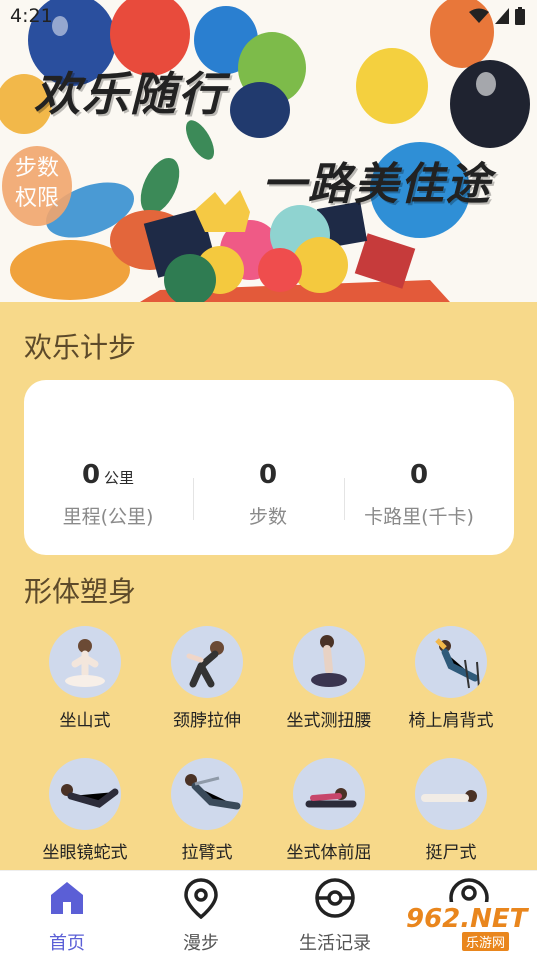  I want to click on location-pin-icon, so click(201, 899).